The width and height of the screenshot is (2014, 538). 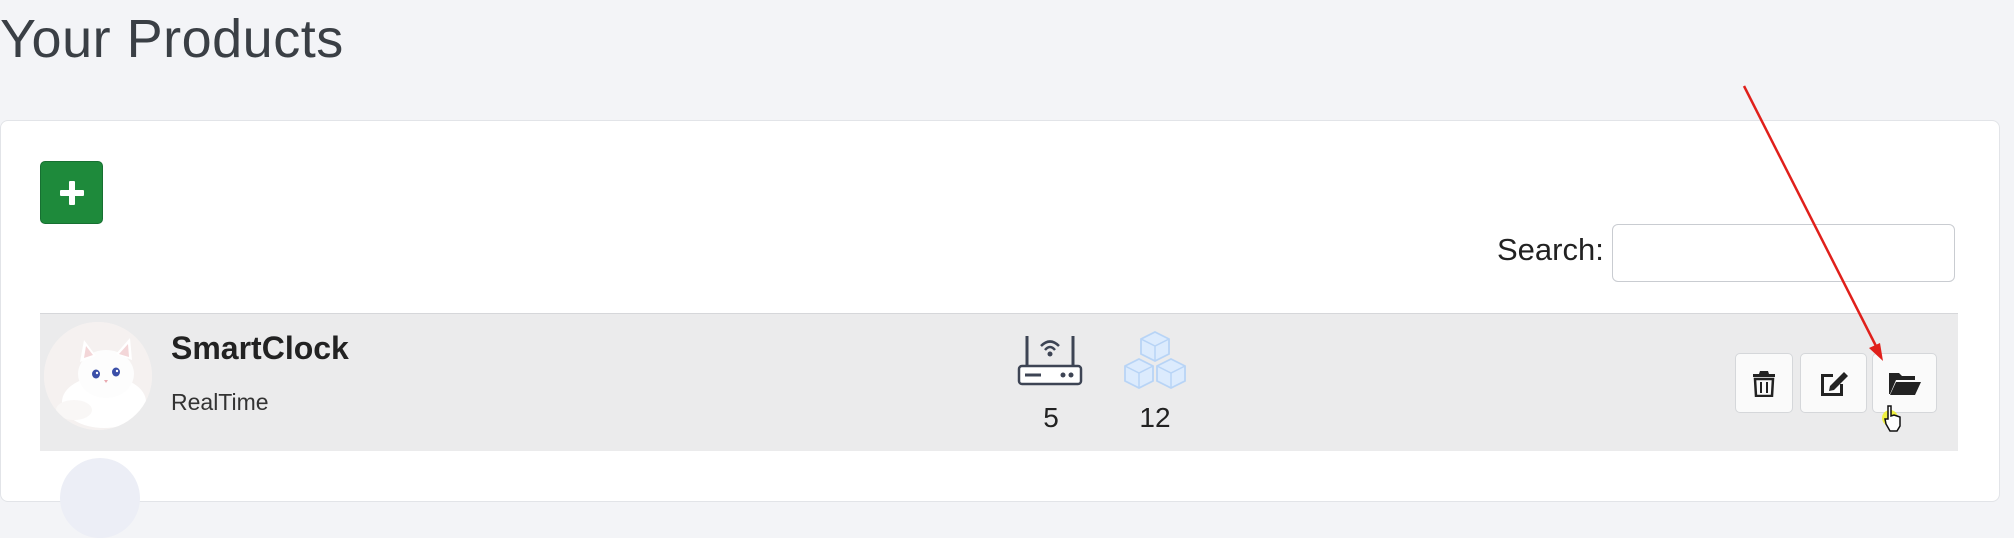 What do you see at coordinates (1050, 361) in the screenshot?
I see `router-icon` at bounding box center [1050, 361].